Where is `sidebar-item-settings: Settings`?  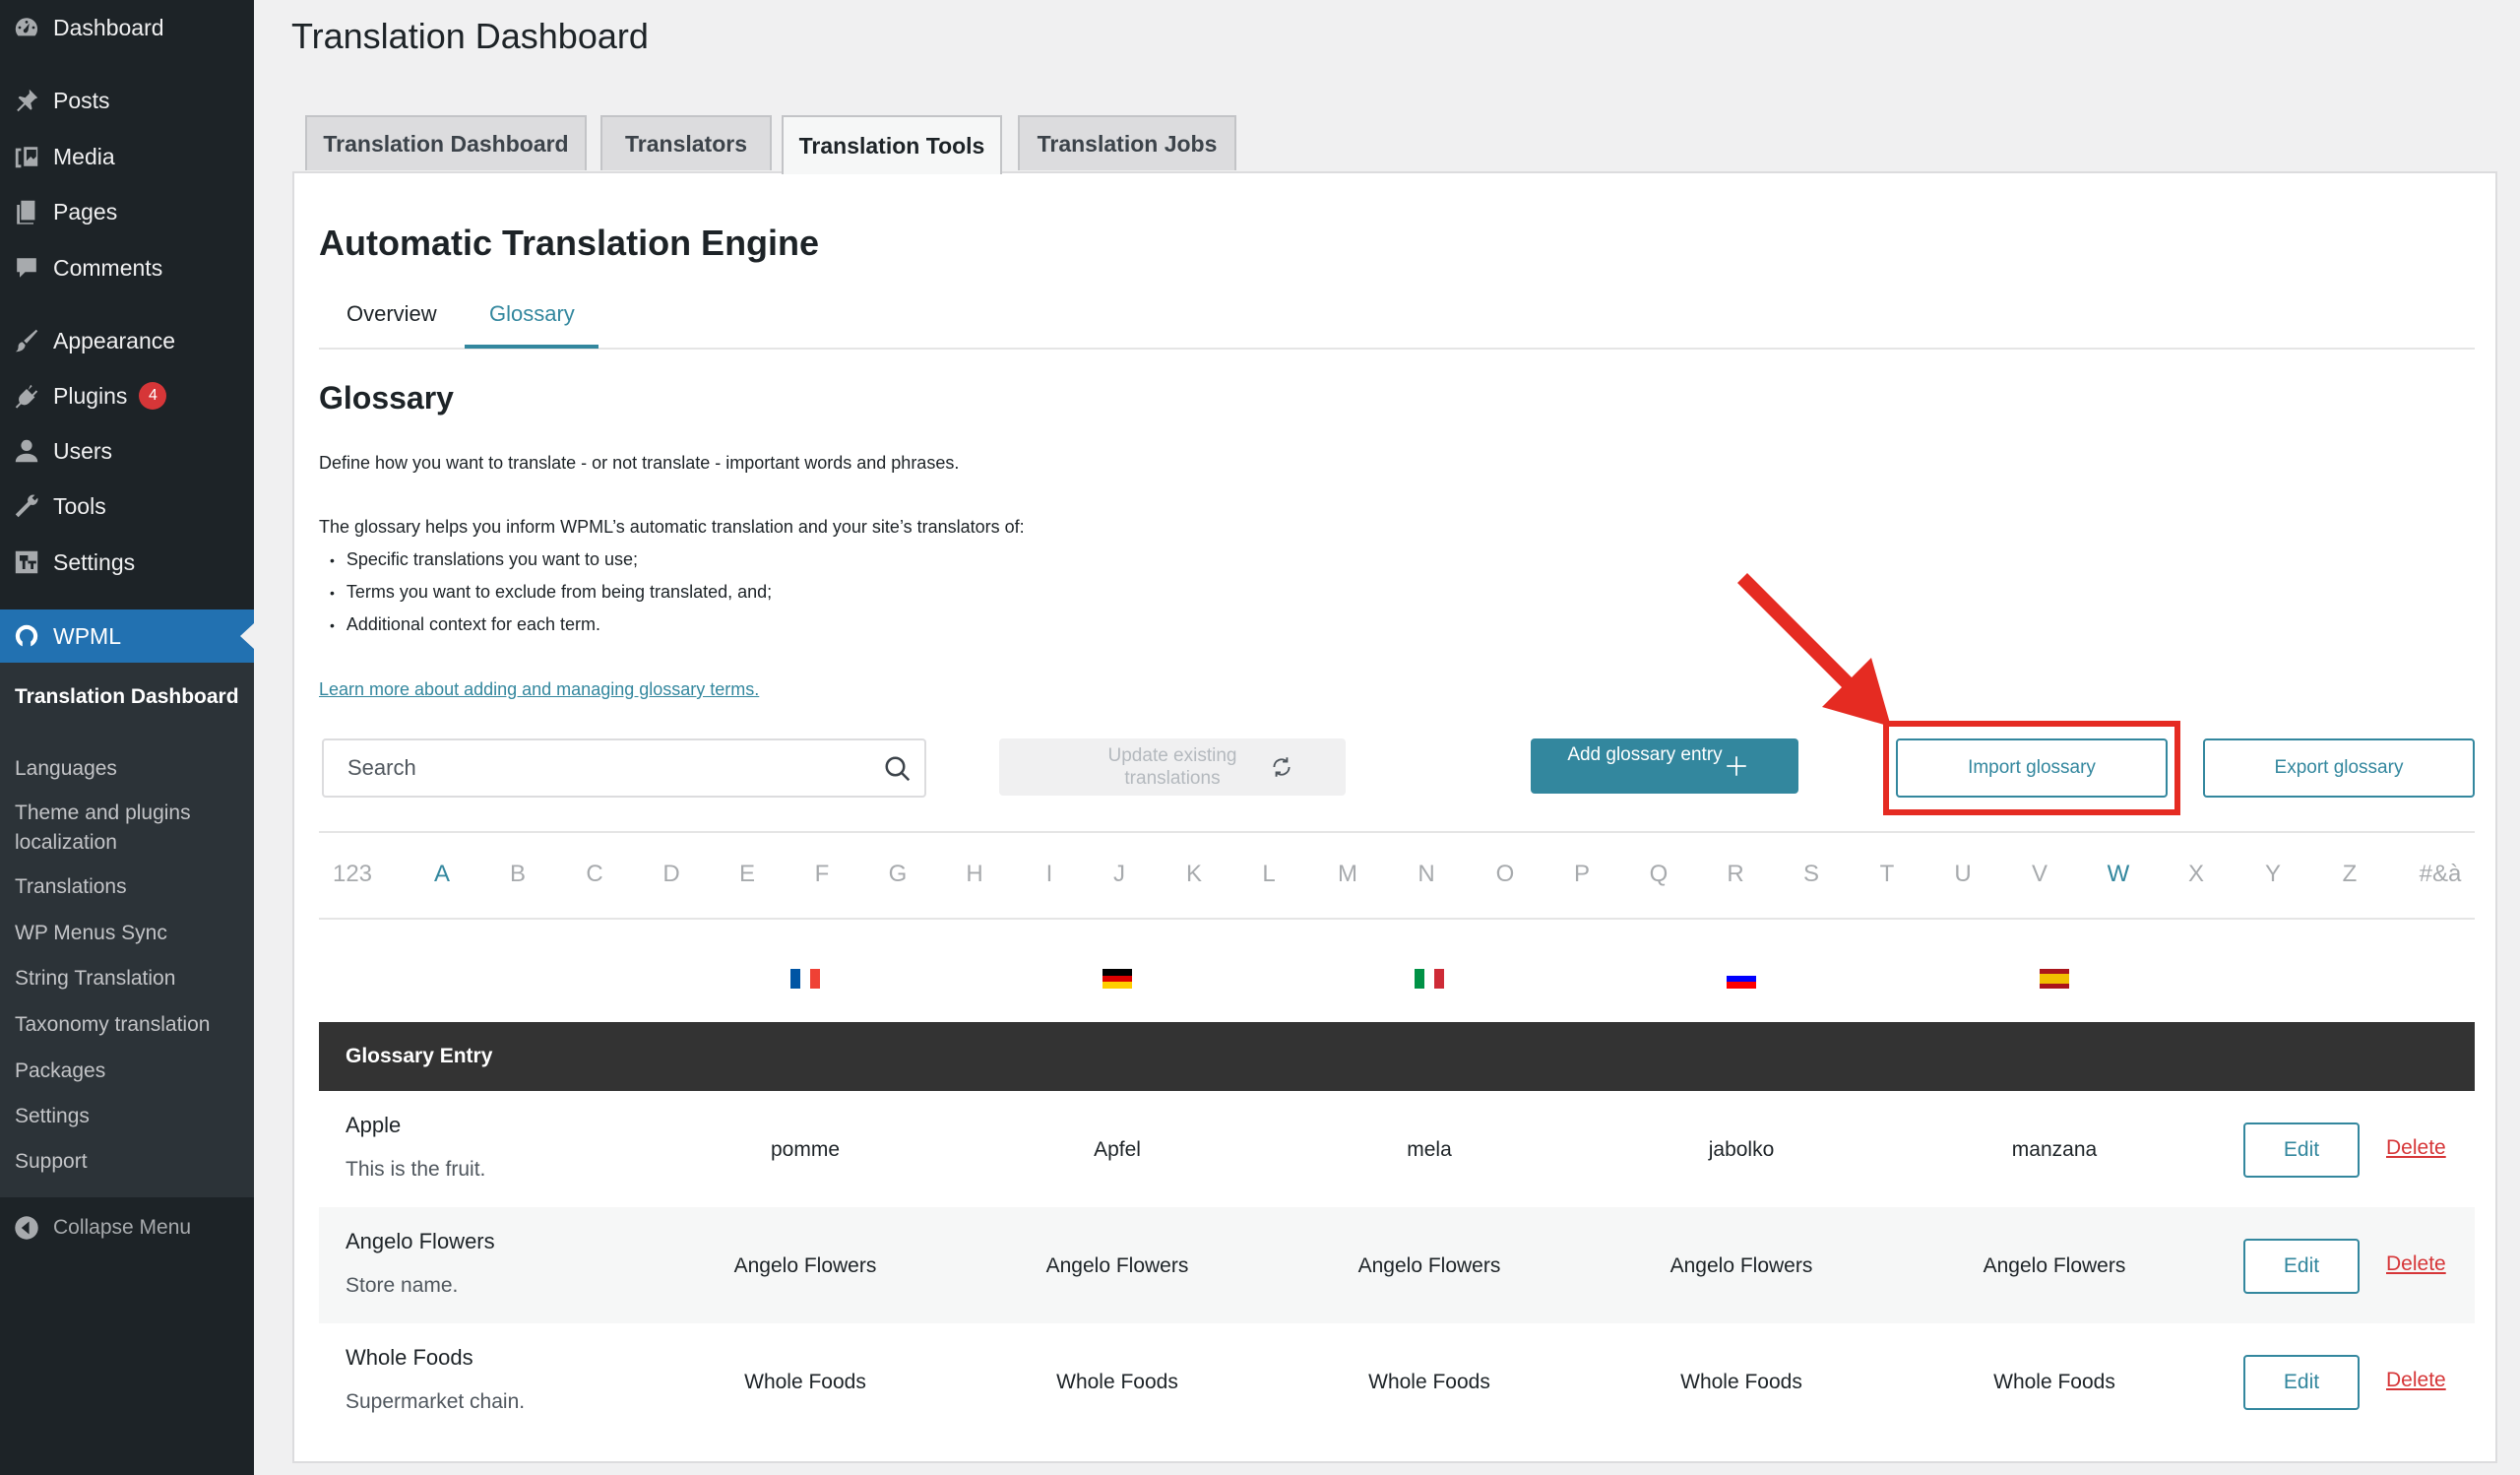 sidebar-item-settings: Settings is located at coordinates (127, 562).